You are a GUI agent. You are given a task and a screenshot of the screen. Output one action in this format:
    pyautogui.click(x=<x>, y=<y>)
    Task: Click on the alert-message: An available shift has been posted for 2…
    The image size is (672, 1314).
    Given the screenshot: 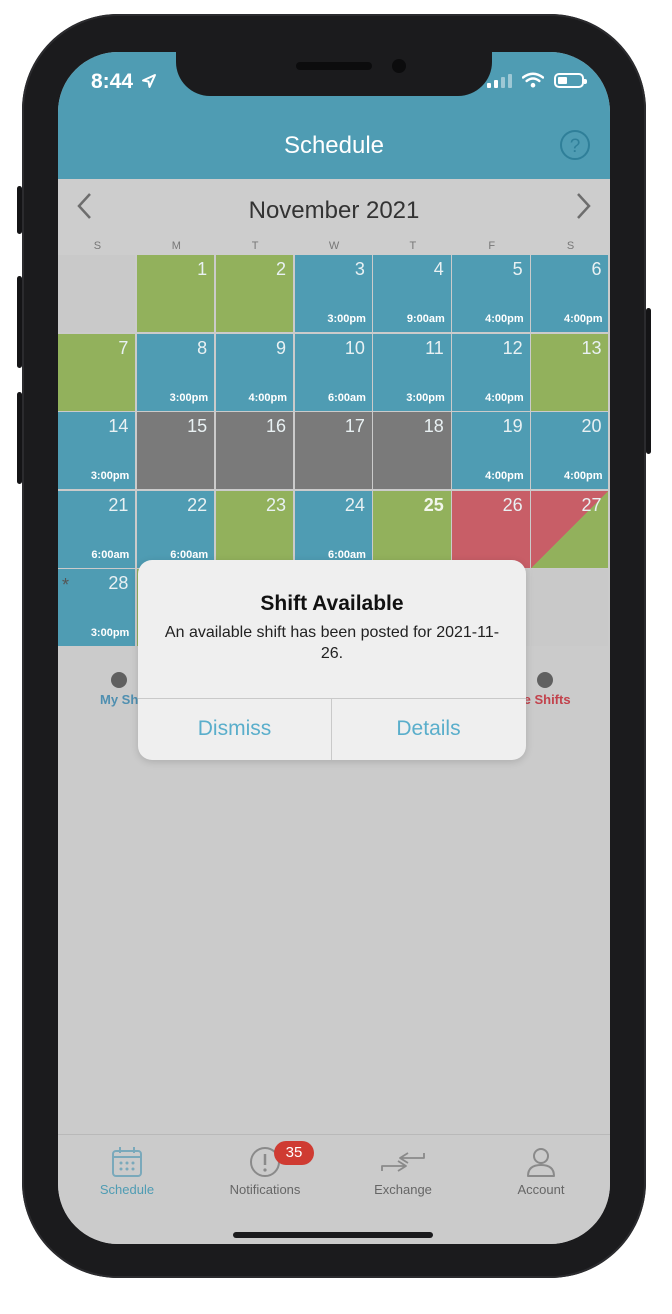 What is the action you would take?
    pyautogui.click(x=332, y=643)
    